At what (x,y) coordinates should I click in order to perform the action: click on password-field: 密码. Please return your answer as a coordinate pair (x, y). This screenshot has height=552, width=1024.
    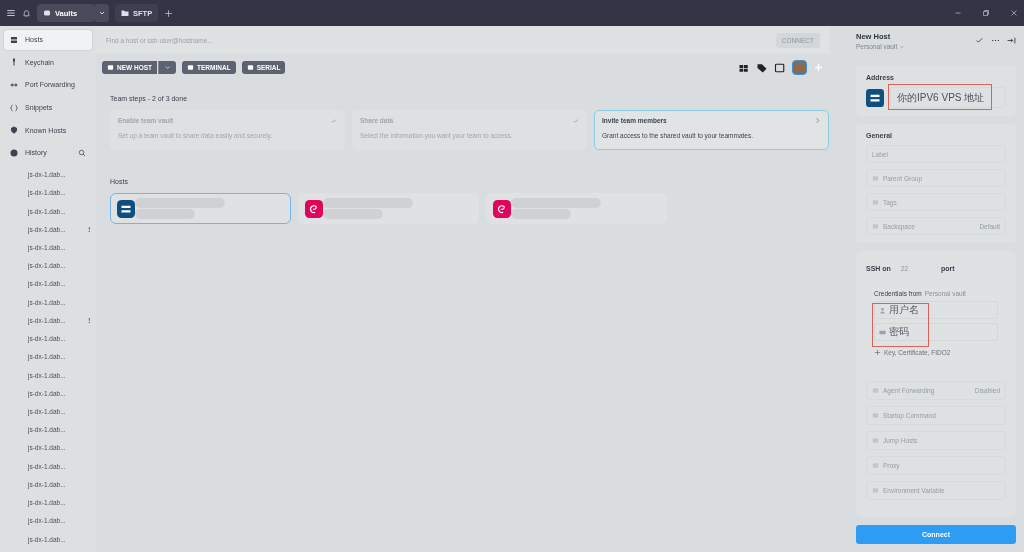
    Looking at the image, I should click on (936, 332).